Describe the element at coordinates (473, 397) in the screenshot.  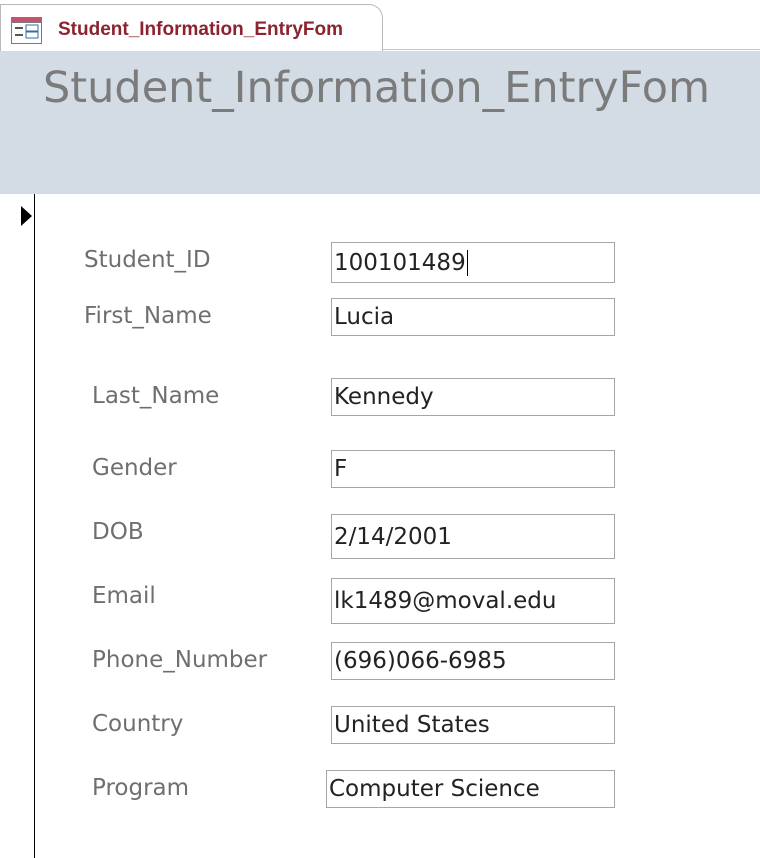
I see `last-name-field: Kennedy` at that location.